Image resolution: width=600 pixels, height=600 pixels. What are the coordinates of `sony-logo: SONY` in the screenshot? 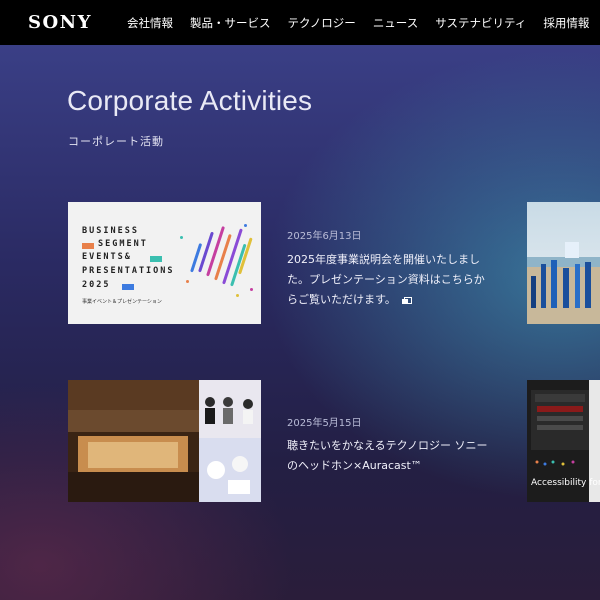 It's located at (60, 22).